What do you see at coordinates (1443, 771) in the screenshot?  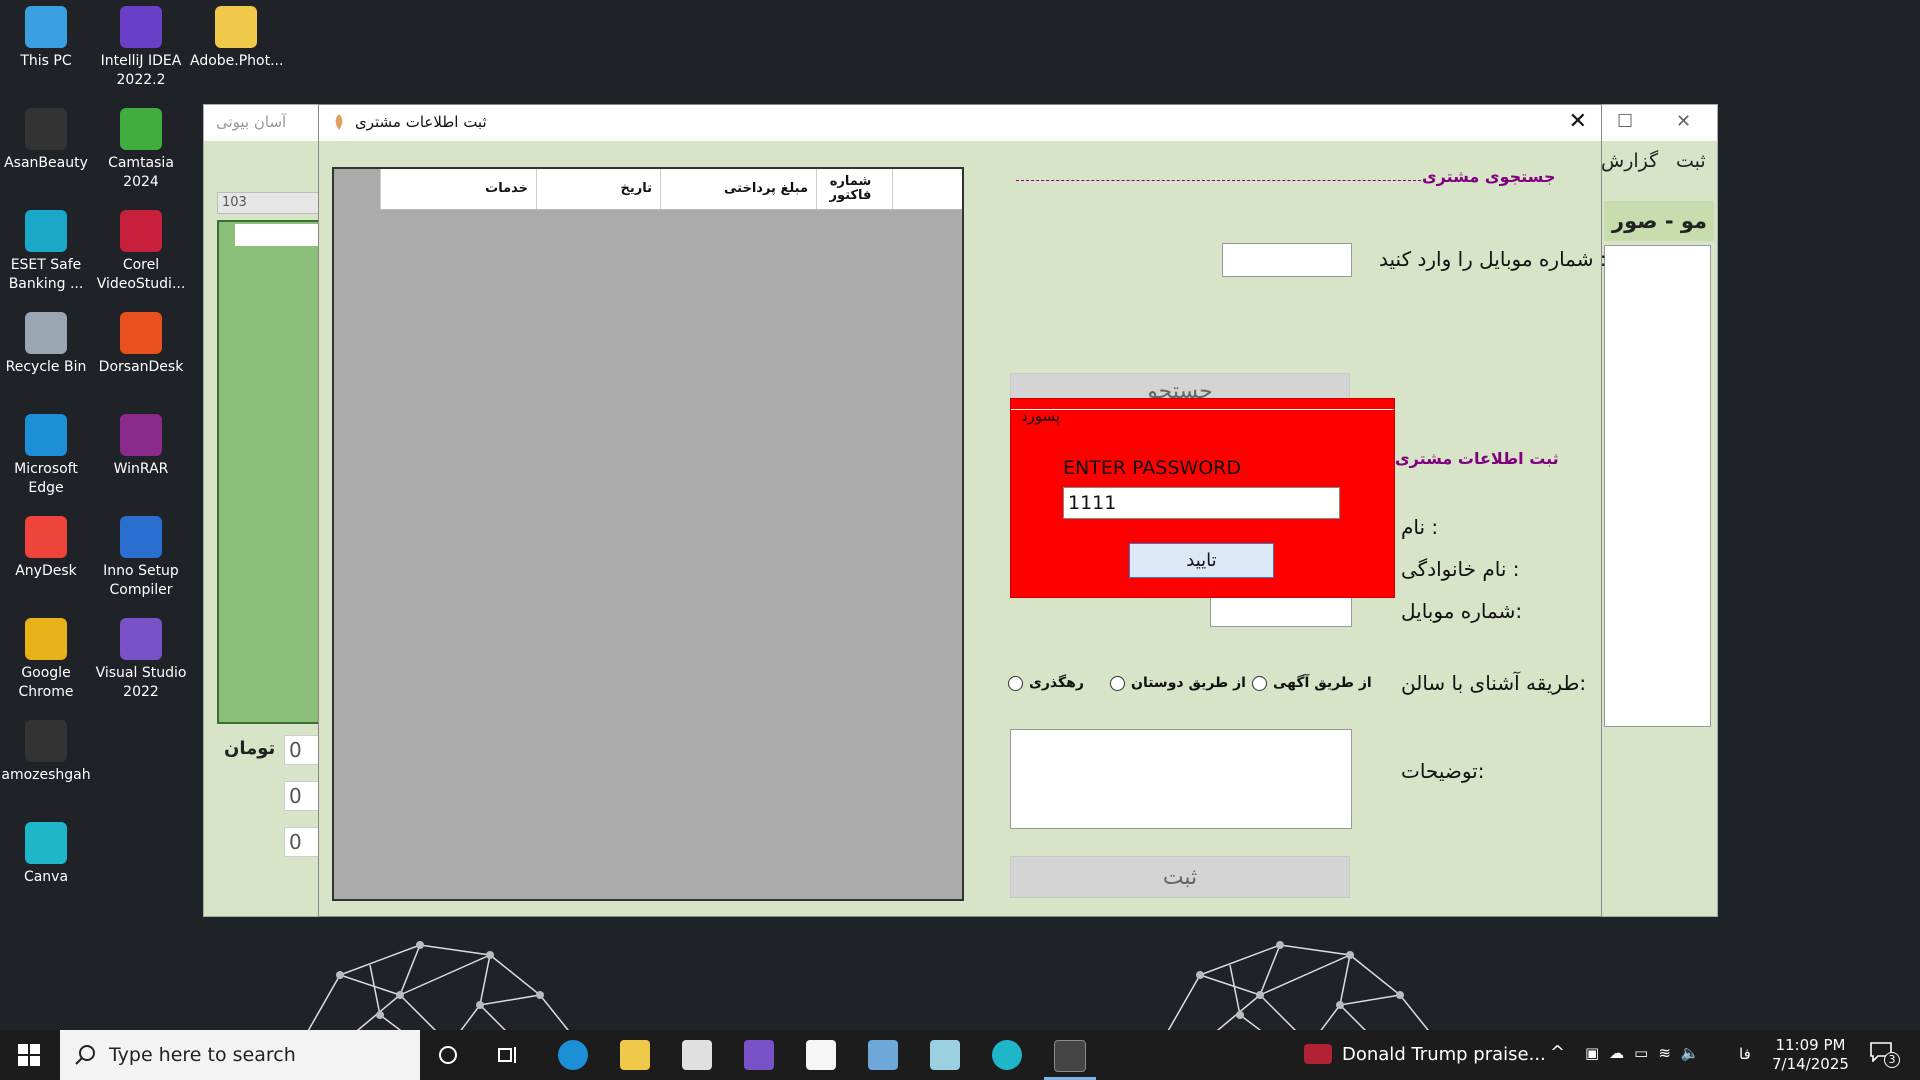 I see `notes-label: توضیحات:` at bounding box center [1443, 771].